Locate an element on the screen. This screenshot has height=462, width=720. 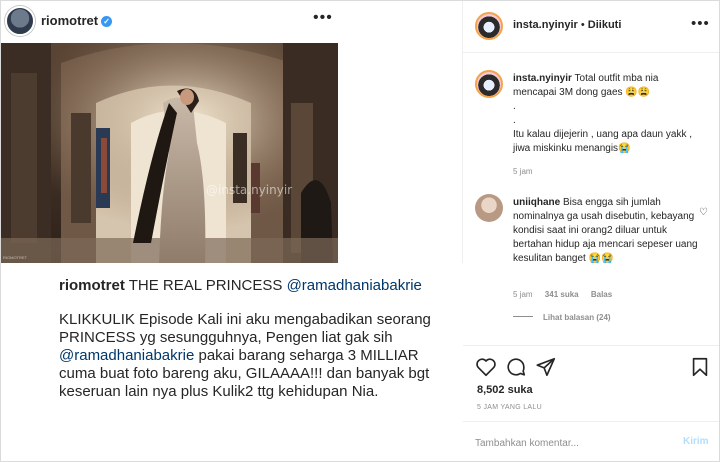
header-user-line: insta.nyinyir • Diikuti is located at coordinates (567, 25).